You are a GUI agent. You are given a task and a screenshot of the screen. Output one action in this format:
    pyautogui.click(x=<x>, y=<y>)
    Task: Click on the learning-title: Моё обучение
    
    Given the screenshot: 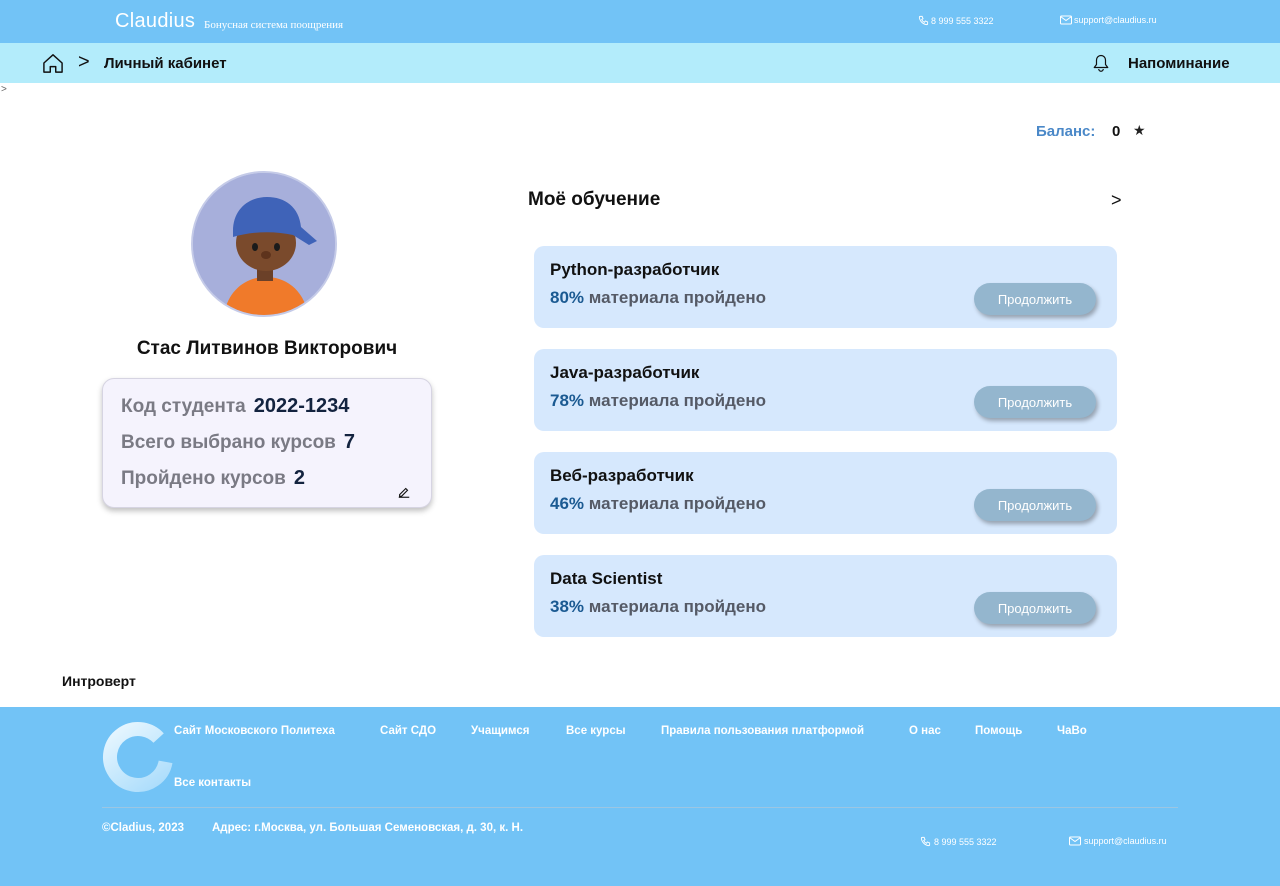 What is the action you would take?
    pyautogui.click(x=594, y=199)
    